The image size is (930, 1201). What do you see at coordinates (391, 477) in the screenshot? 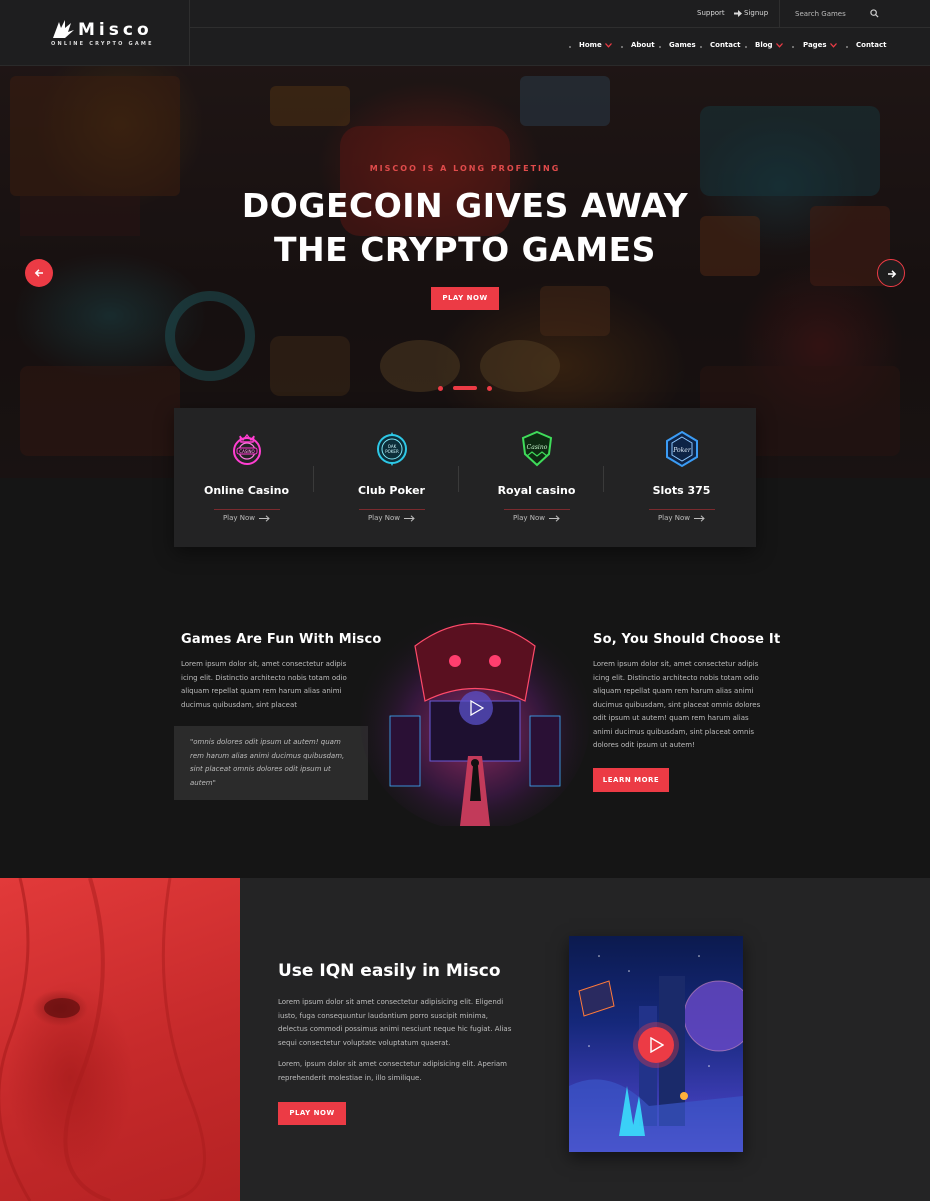
I see `game-card-club-poker: OAK POKER Club Poker Play Now` at bounding box center [391, 477].